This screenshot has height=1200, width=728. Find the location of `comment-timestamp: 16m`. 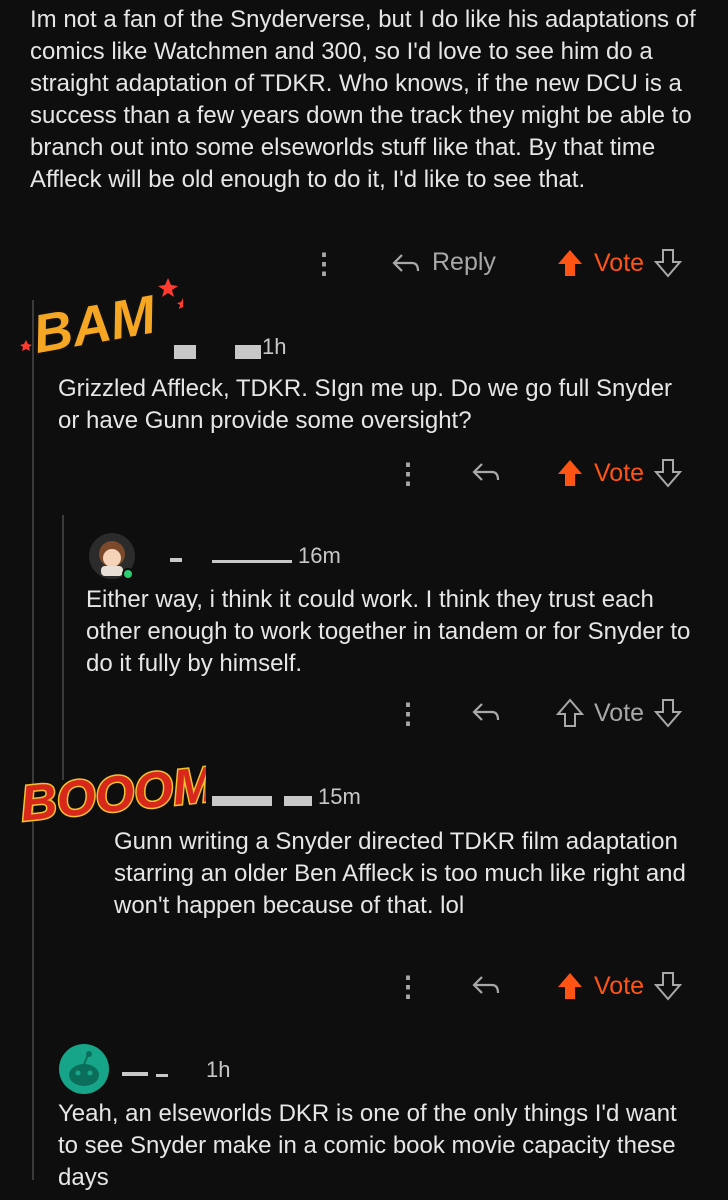

comment-timestamp: 16m is located at coordinates (319, 555).